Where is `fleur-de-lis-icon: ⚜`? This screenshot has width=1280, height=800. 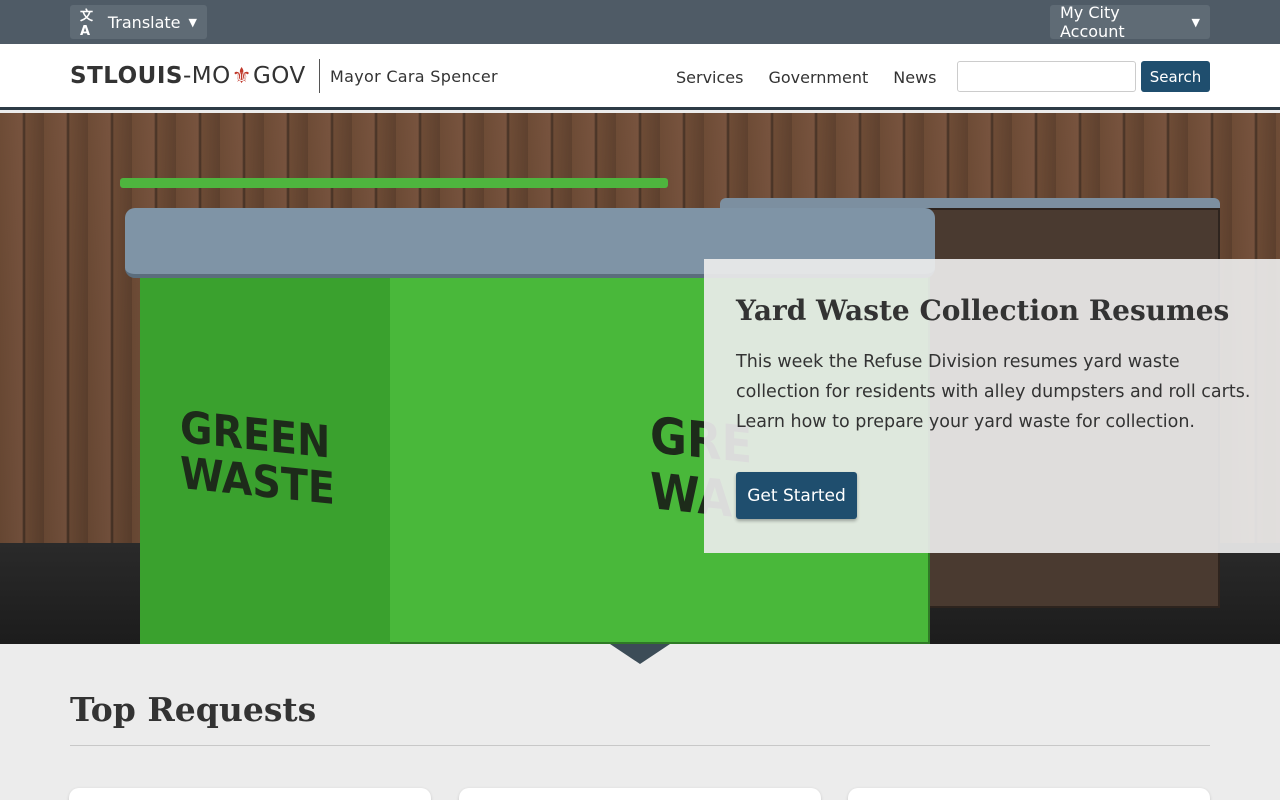 fleur-de-lis-icon: ⚜ is located at coordinates (241, 76).